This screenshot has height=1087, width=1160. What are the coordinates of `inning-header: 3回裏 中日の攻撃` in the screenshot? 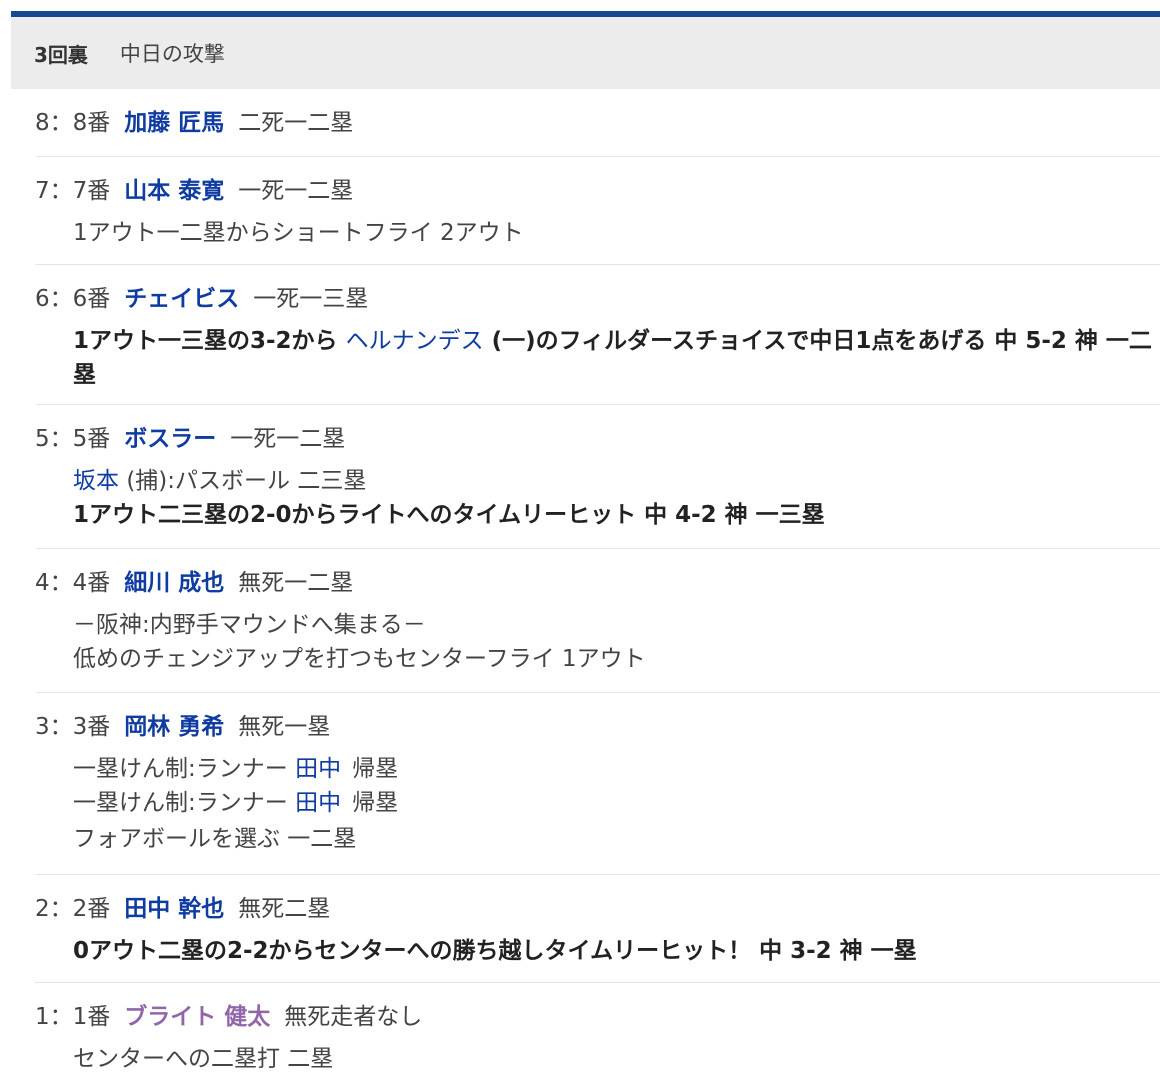 It's located at (585, 53).